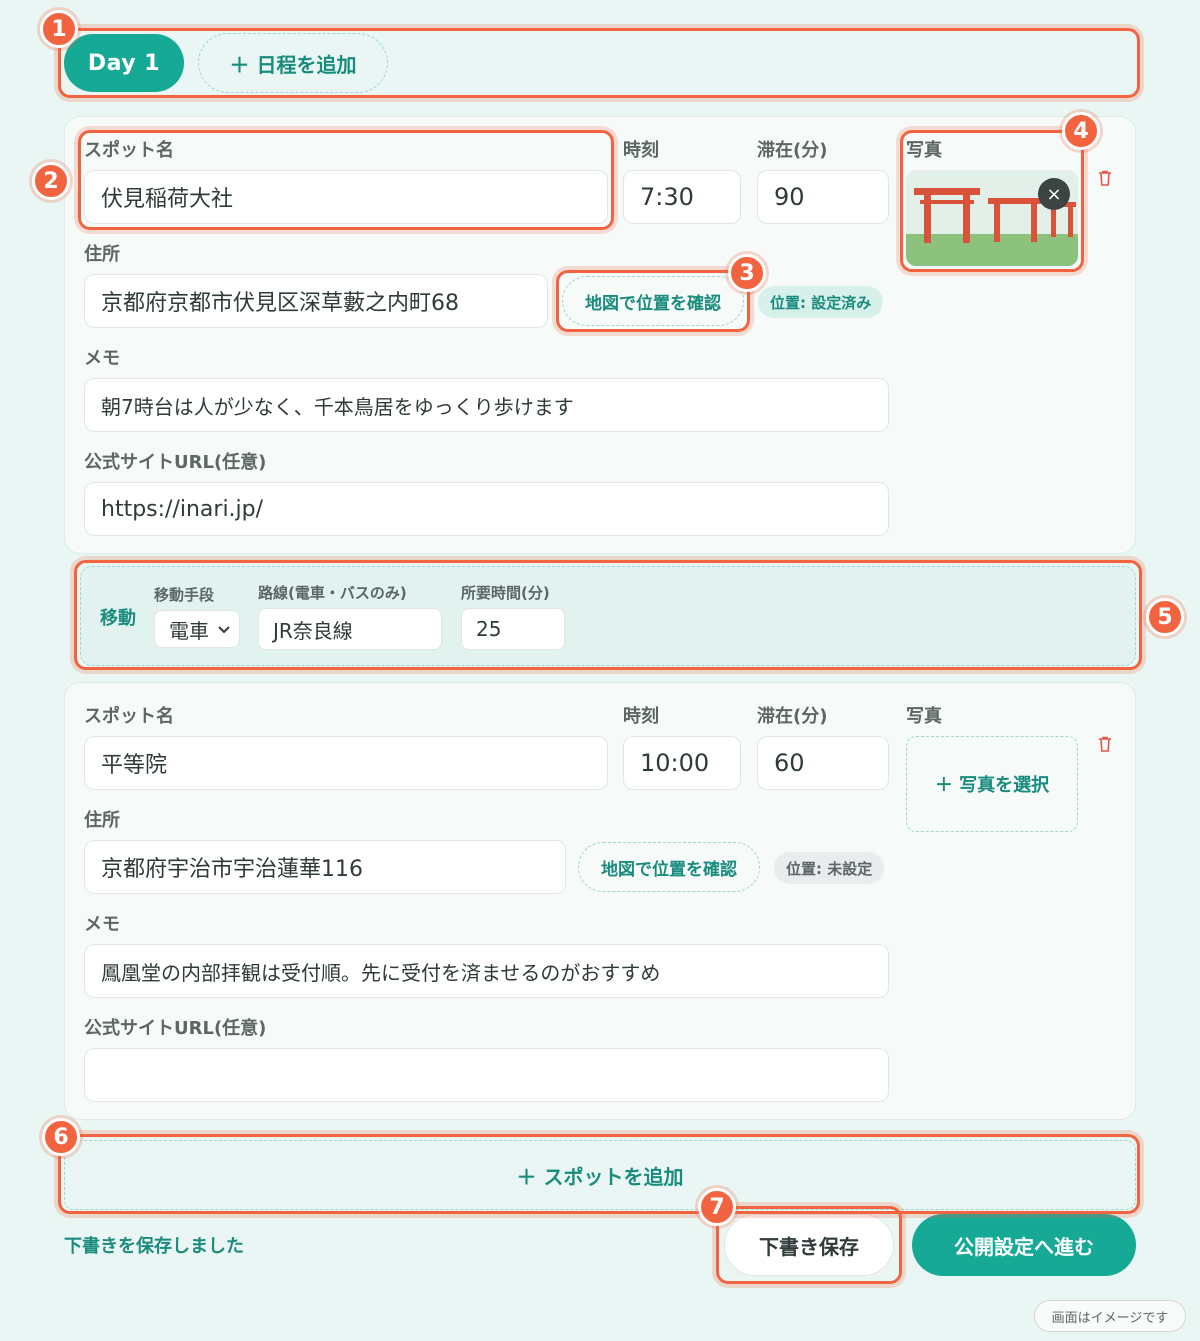  Describe the element at coordinates (608, 615) in the screenshot. I see `highlight-transit` at that location.